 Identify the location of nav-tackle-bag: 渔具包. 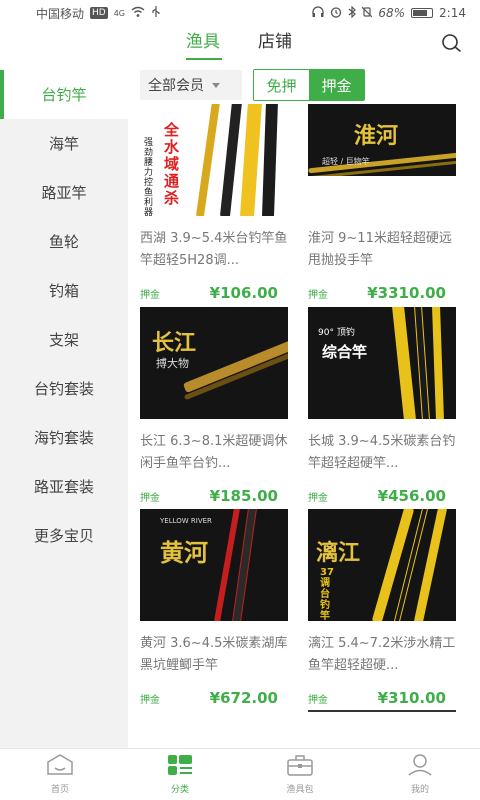
(300, 774).